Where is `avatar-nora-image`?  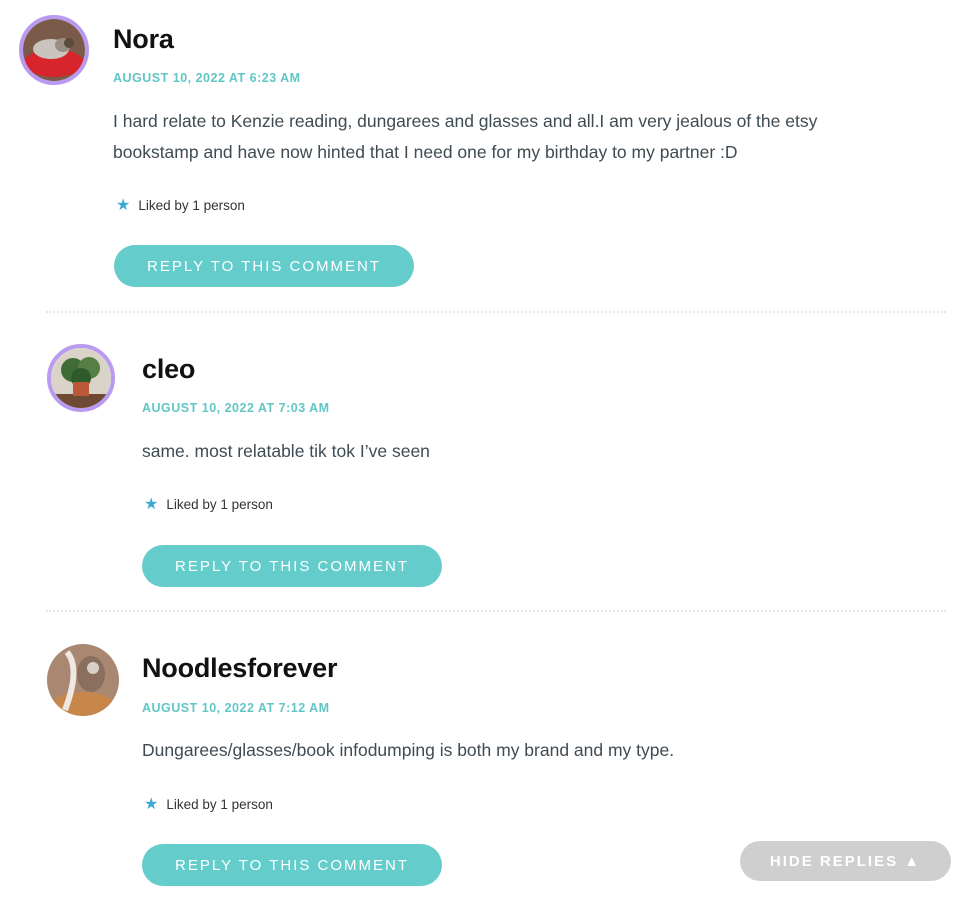 avatar-nora-image is located at coordinates (54, 50).